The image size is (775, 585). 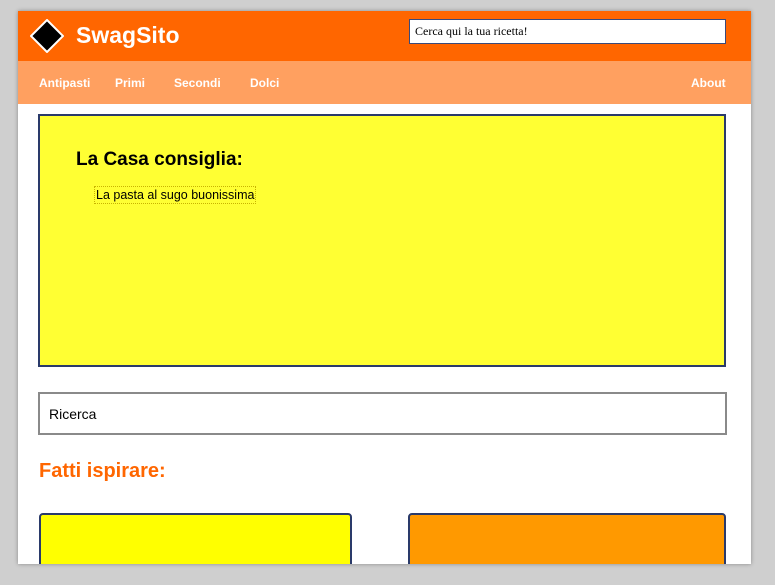 I want to click on search-field, so click(x=382, y=413).